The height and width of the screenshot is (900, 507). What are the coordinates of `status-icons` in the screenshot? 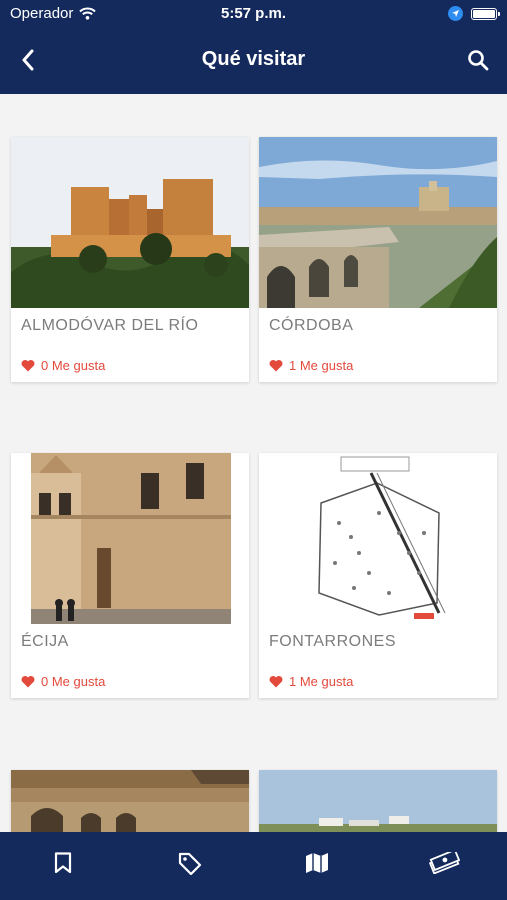 It's located at (474, 13).